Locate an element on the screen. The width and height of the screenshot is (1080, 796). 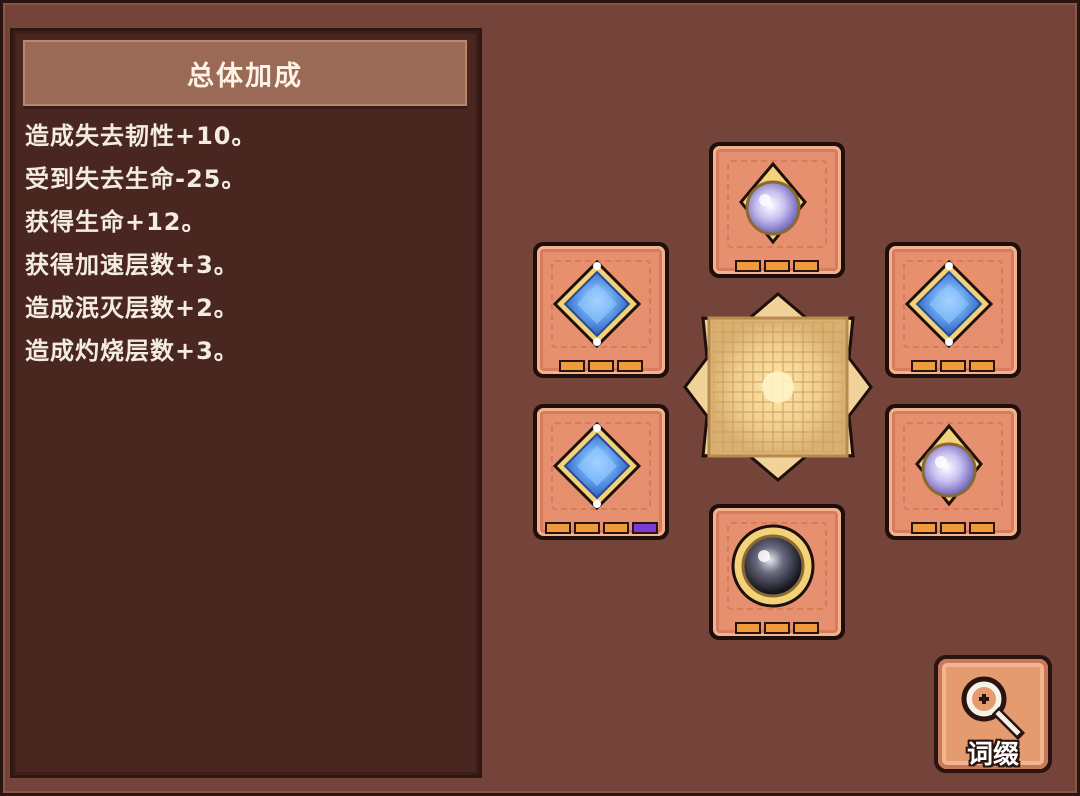
gem-slot-upper-left is located at coordinates (601, 310).